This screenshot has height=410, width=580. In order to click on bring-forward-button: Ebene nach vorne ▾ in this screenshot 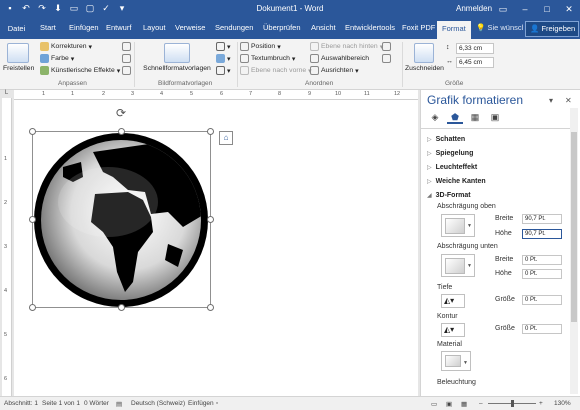, I will do `click(276, 70)`.